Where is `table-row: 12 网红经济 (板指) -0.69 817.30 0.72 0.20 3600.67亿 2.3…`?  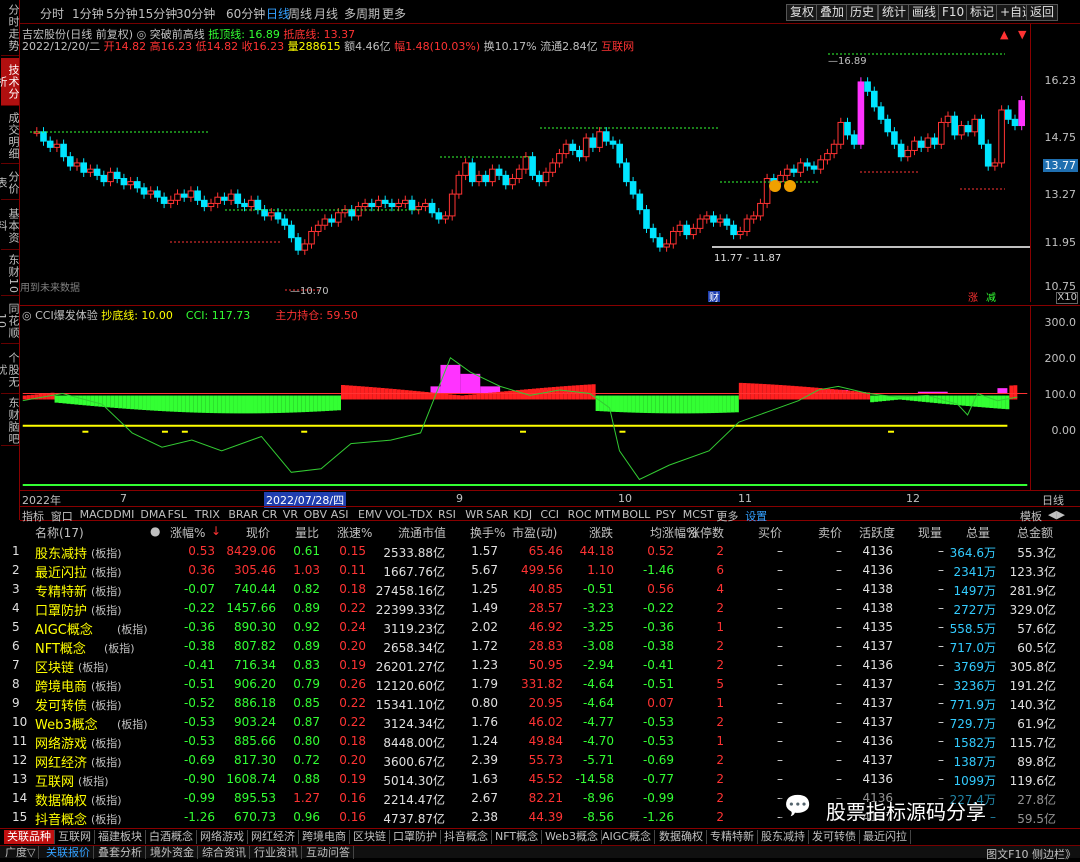
table-row: 12 网红经济 (板指) -0.69 817.30 0.72 0.20 3600.67亿 2.3… is located at coordinates (540, 761).